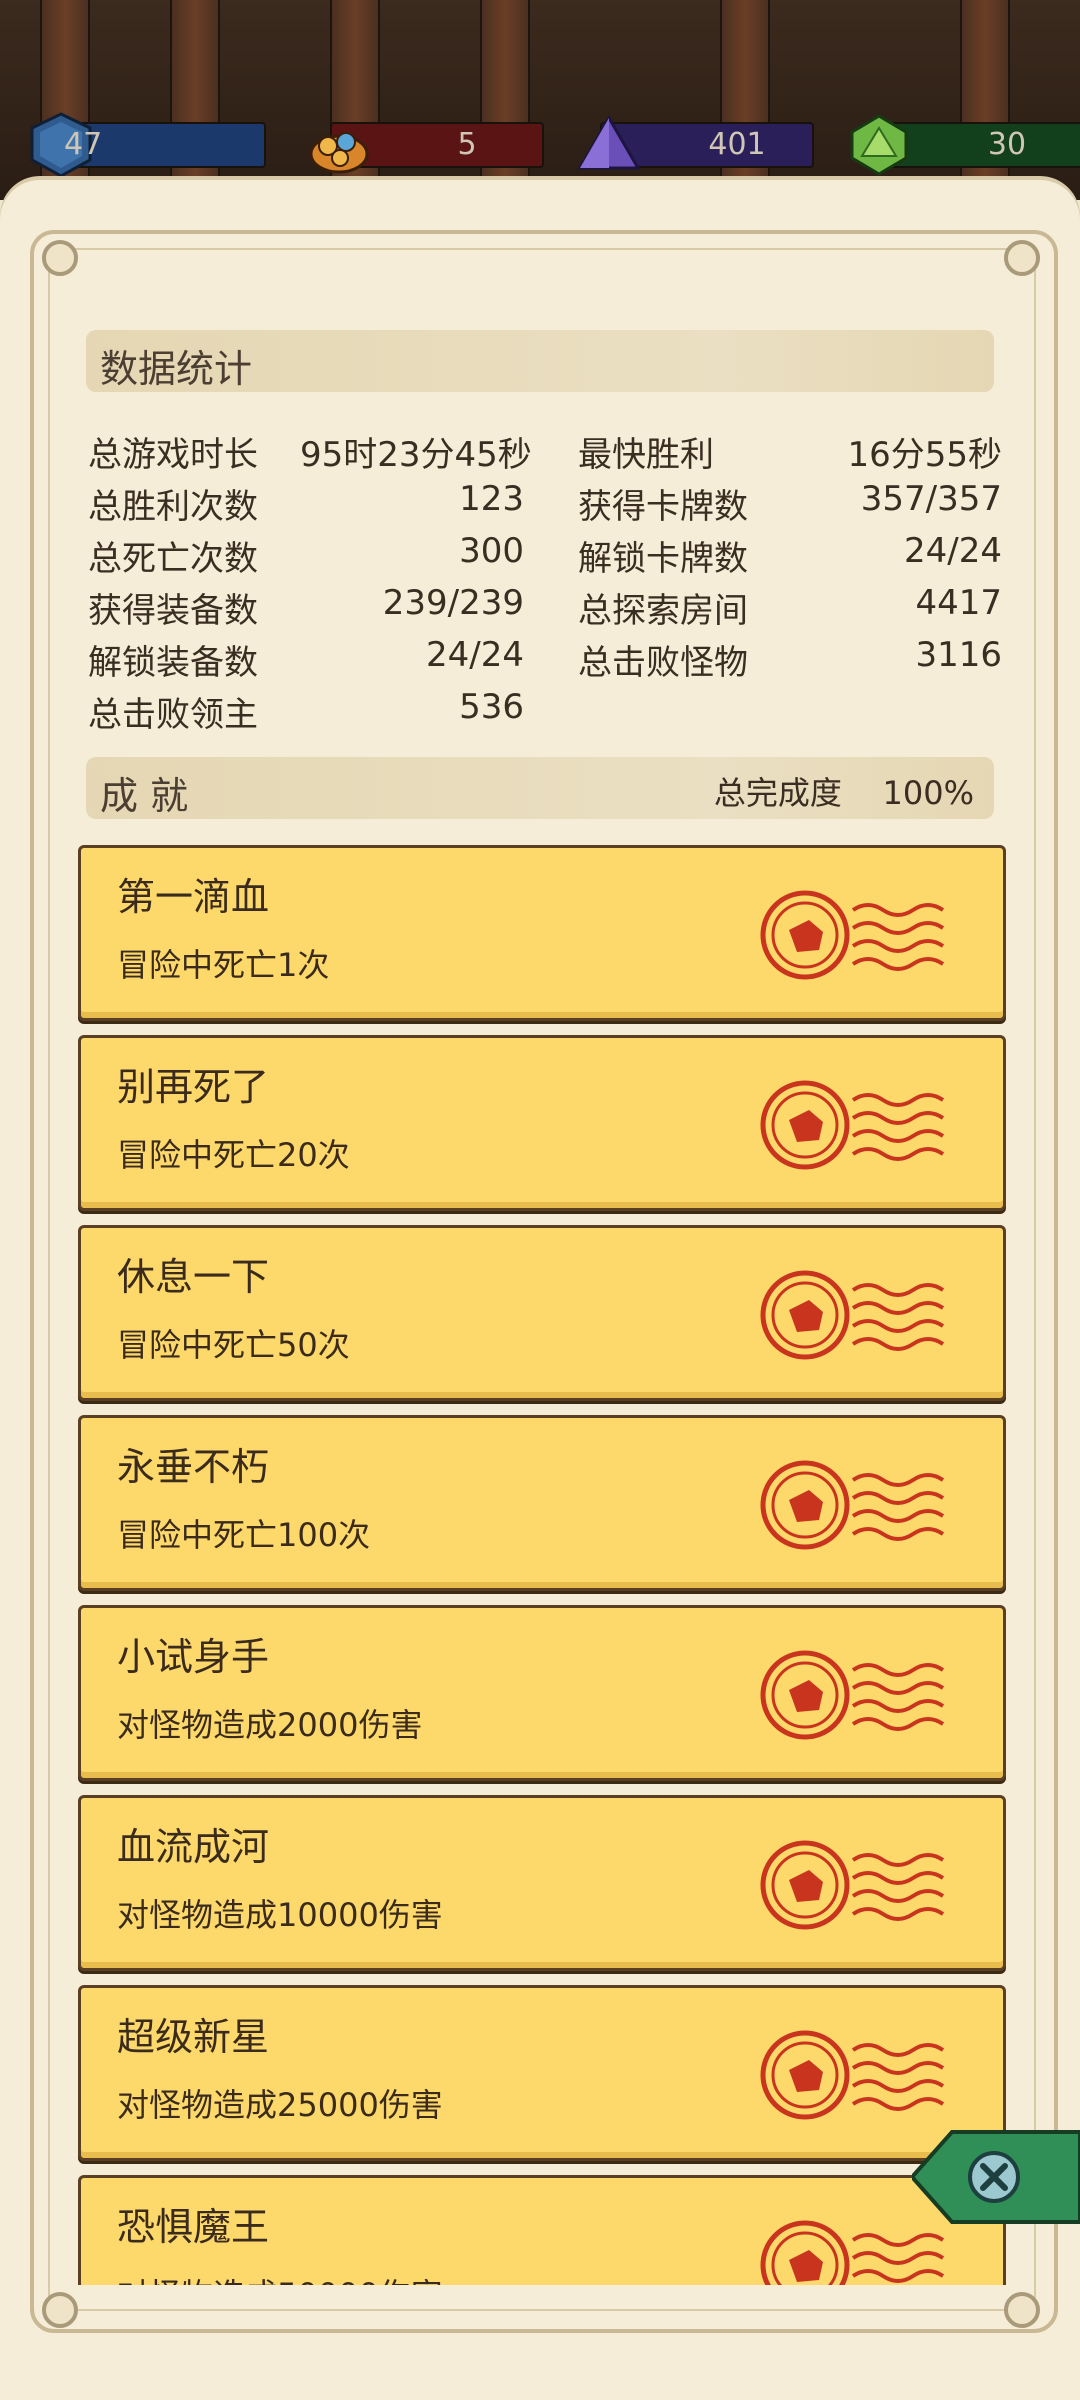  What do you see at coordinates (542, 1313) in the screenshot?
I see `achievement-card: 休息一下 冒险中死亡50次` at bounding box center [542, 1313].